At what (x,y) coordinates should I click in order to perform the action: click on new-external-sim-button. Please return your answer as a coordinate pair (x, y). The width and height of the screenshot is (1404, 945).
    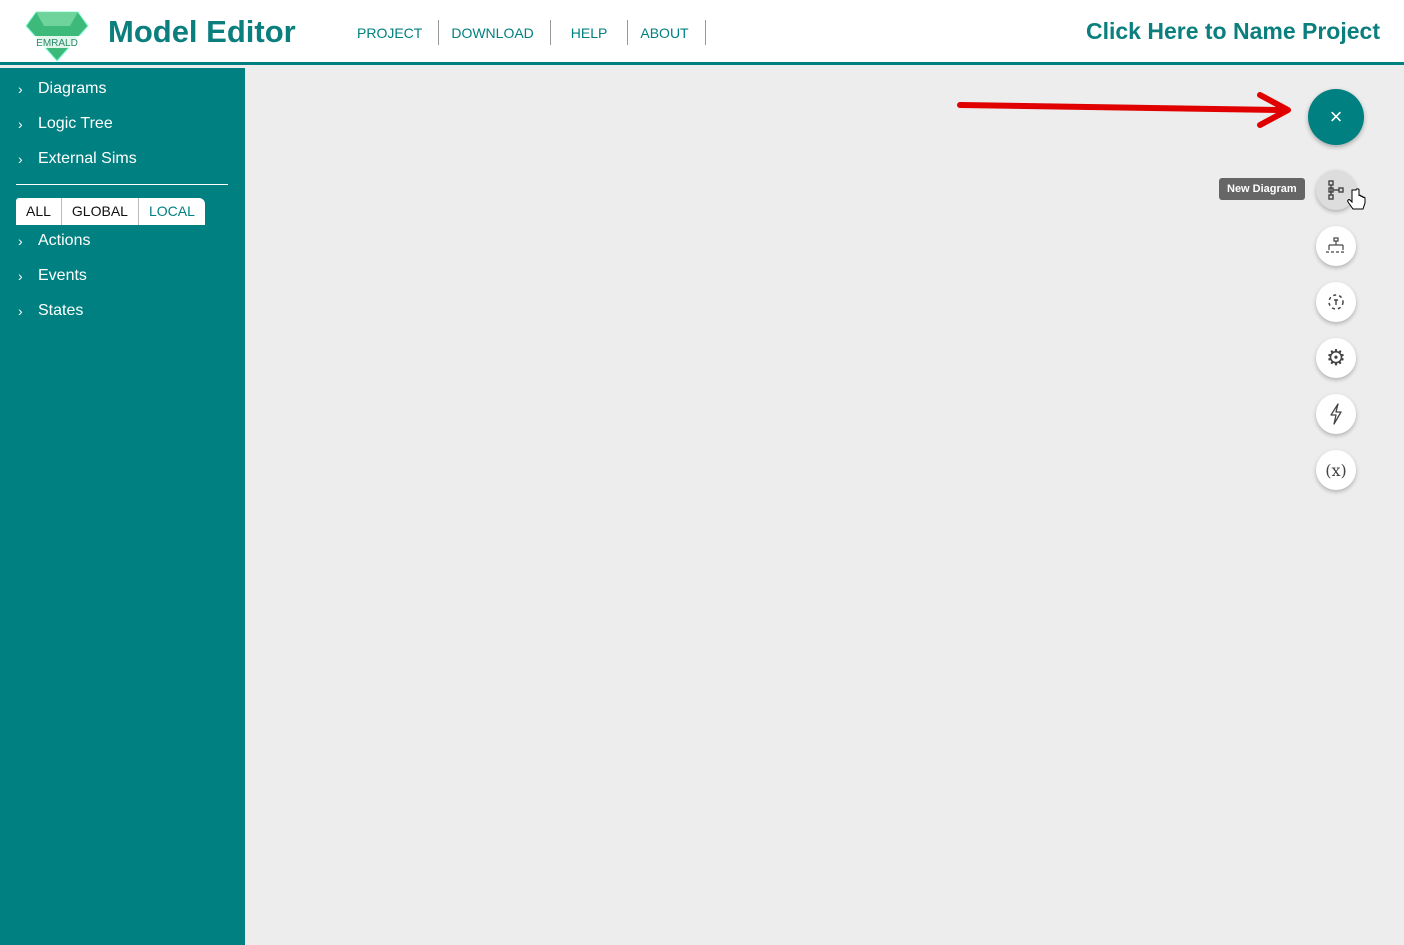
    Looking at the image, I should click on (1336, 302).